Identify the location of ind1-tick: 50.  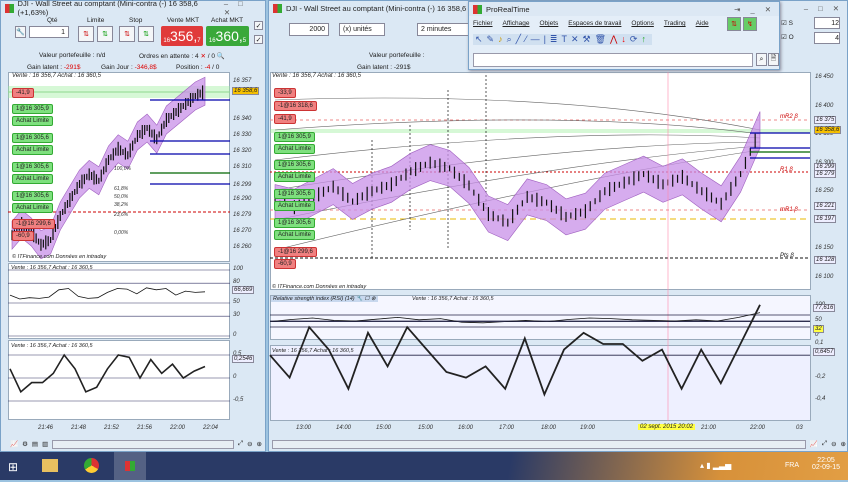
(236, 302).